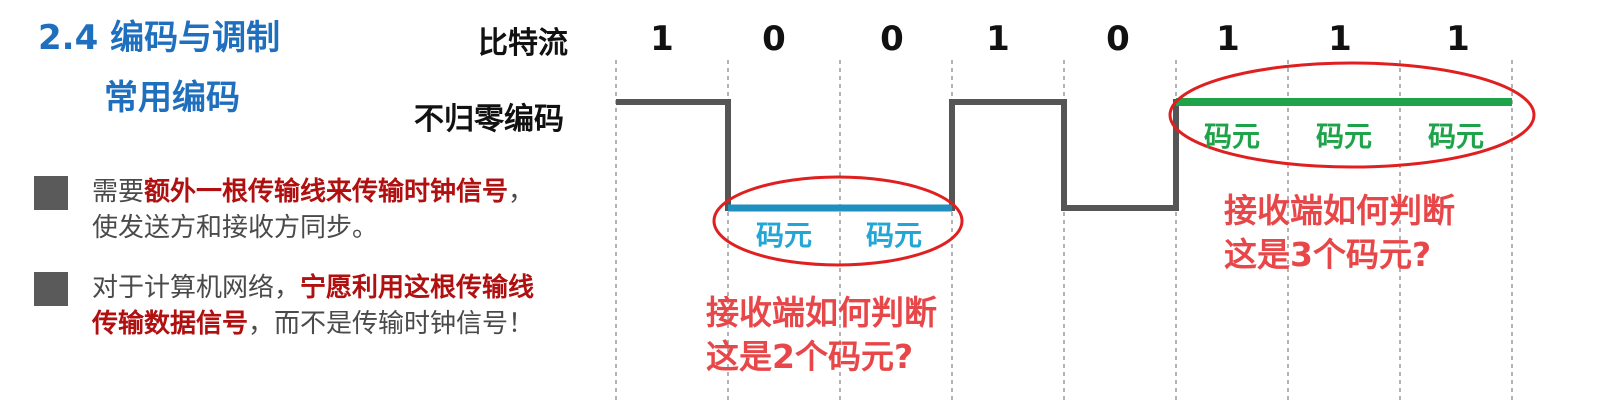  What do you see at coordinates (1060, 39) in the screenshot?
I see `bit-values: 1 0 0 1 0 1 1 1` at bounding box center [1060, 39].